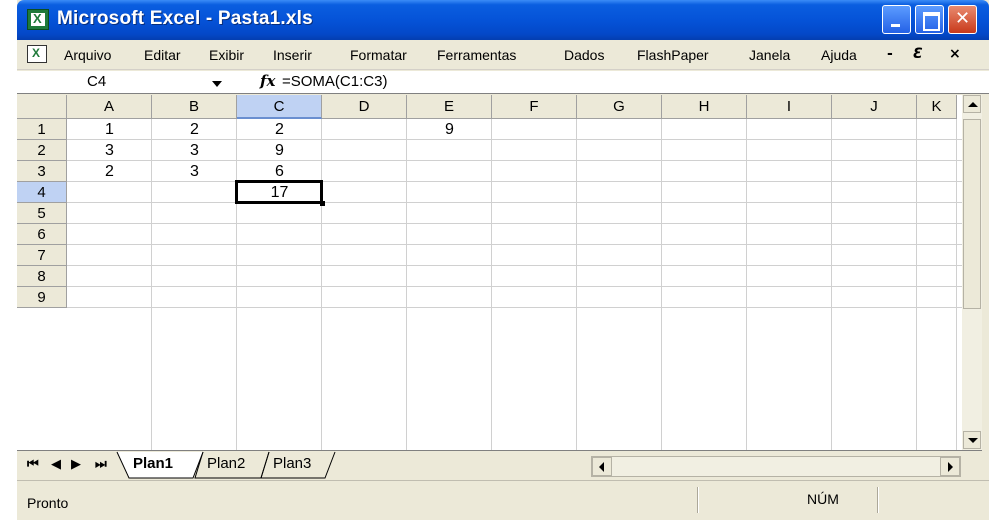 Image resolution: width=997 pixels, height=520 pixels. What do you see at coordinates (42, 150) in the screenshot?
I see `row-header-2: 2` at bounding box center [42, 150].